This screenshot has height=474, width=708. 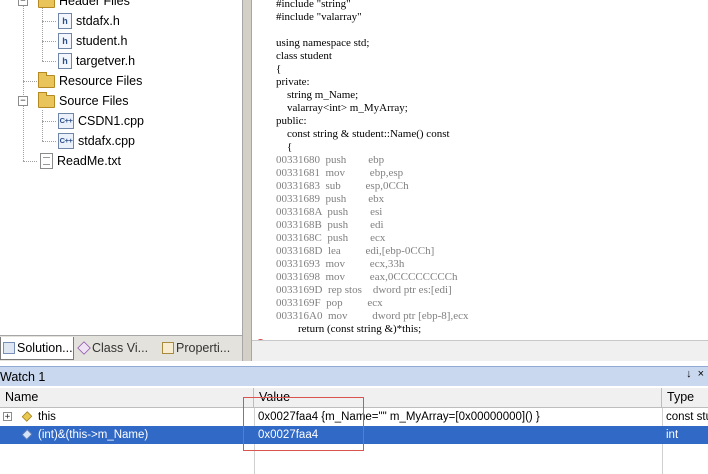 What do you see at coordinates (372, 56) in the screenshot?
I see `source-line: class student` at bounding box center [372, 56].